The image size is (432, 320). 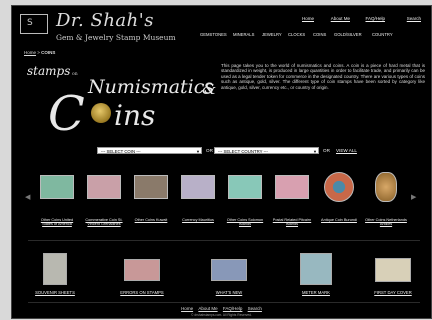 What do you see at coordinates (57, 222) in the screenshot?
I see `carousel-item-label: Other Coins United States of America` at bounding box center [57, 222].